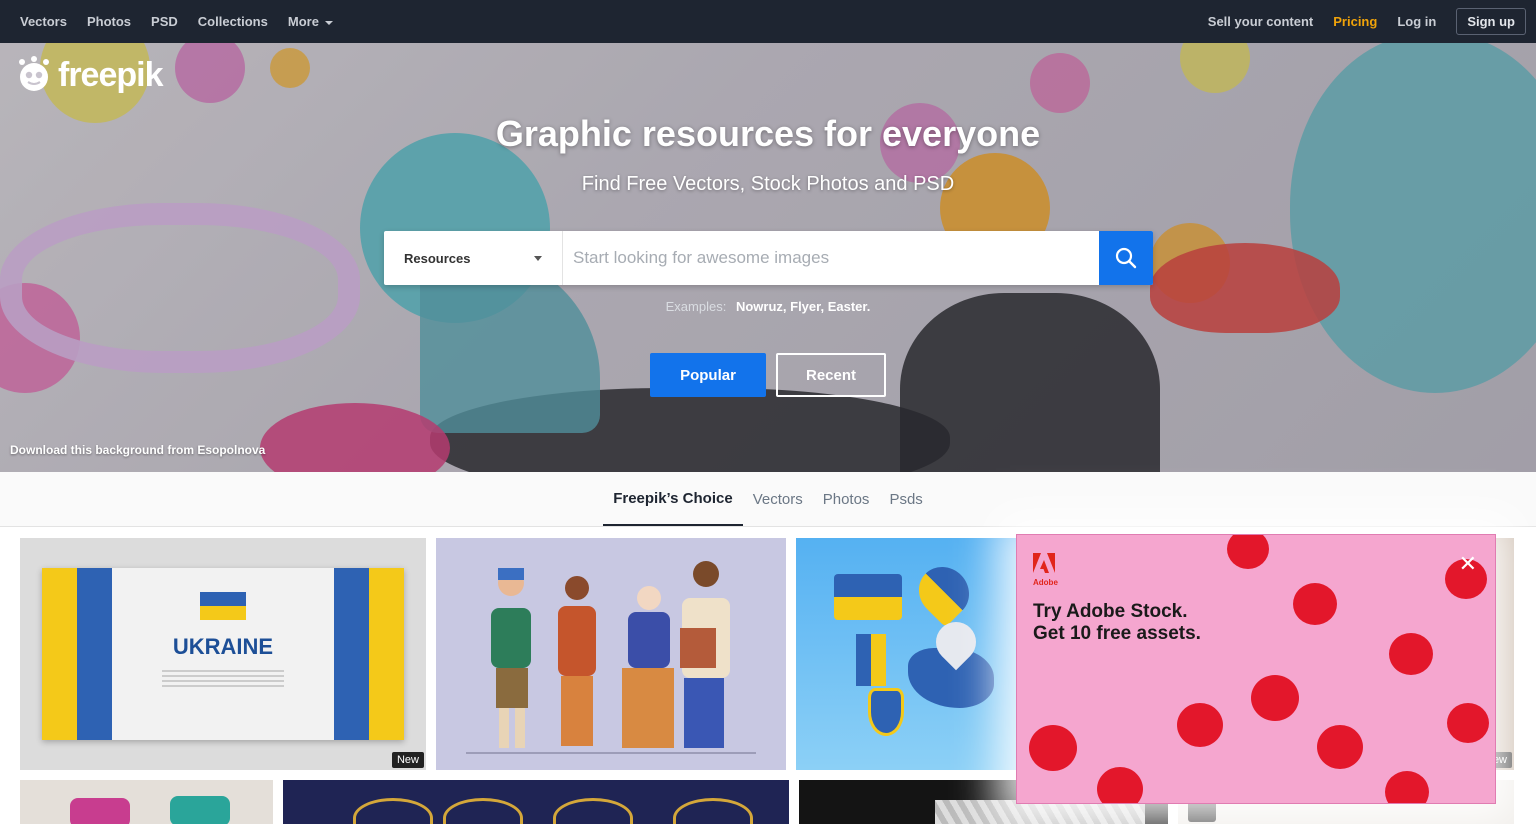 This screenshot has width=1536, height=824. Describe the element at coordinates (673, 499) in the screenshot. I see `tab-freepiks-choice: Freepik’s Choice` at that location.